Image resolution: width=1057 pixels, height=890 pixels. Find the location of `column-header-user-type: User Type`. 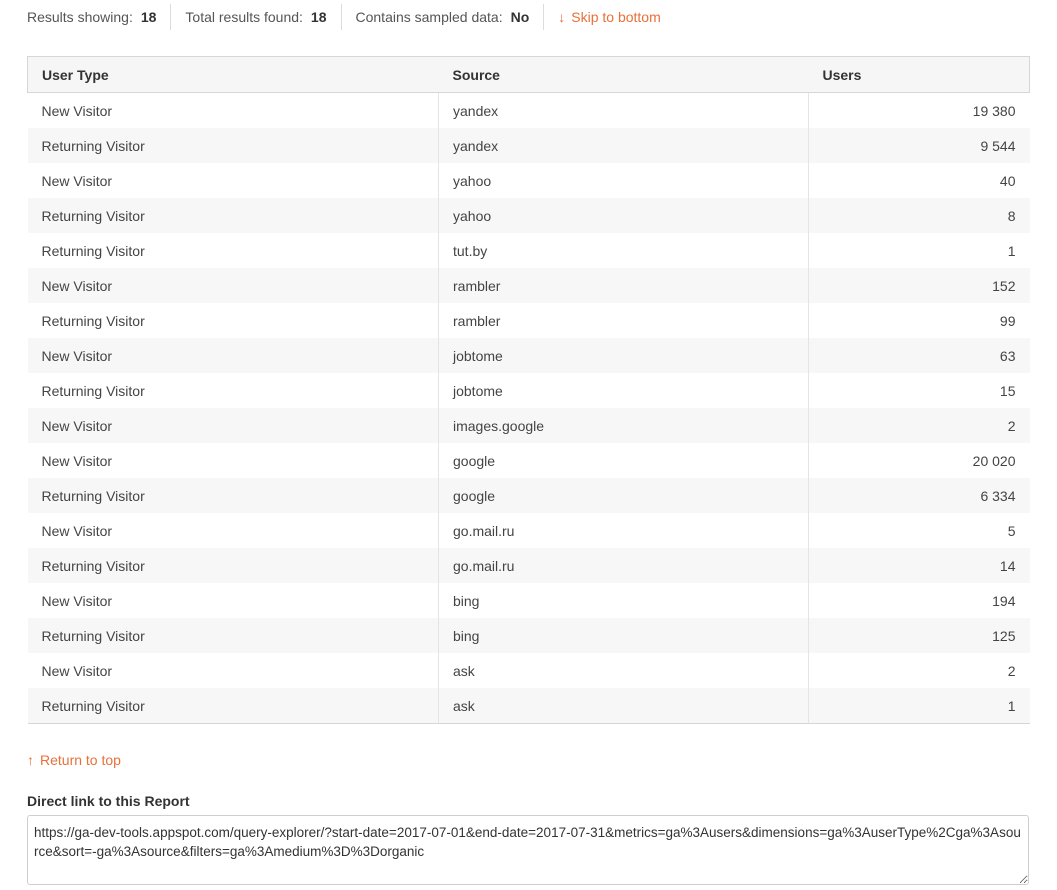

column-header-user-type: User Type is located at coordinates (233, 74).